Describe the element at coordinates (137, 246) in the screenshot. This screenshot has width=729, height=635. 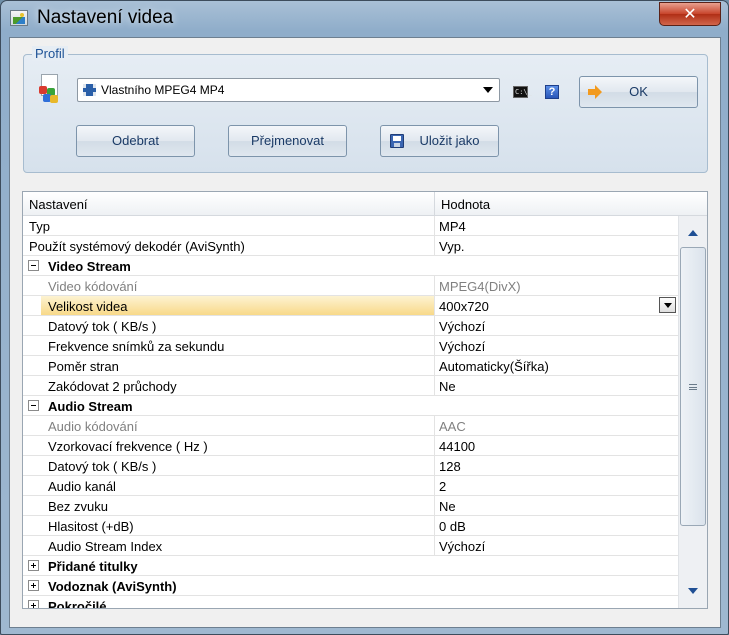
I see `property-name: Použít systémový dekodér (AviSynth)` at that location.